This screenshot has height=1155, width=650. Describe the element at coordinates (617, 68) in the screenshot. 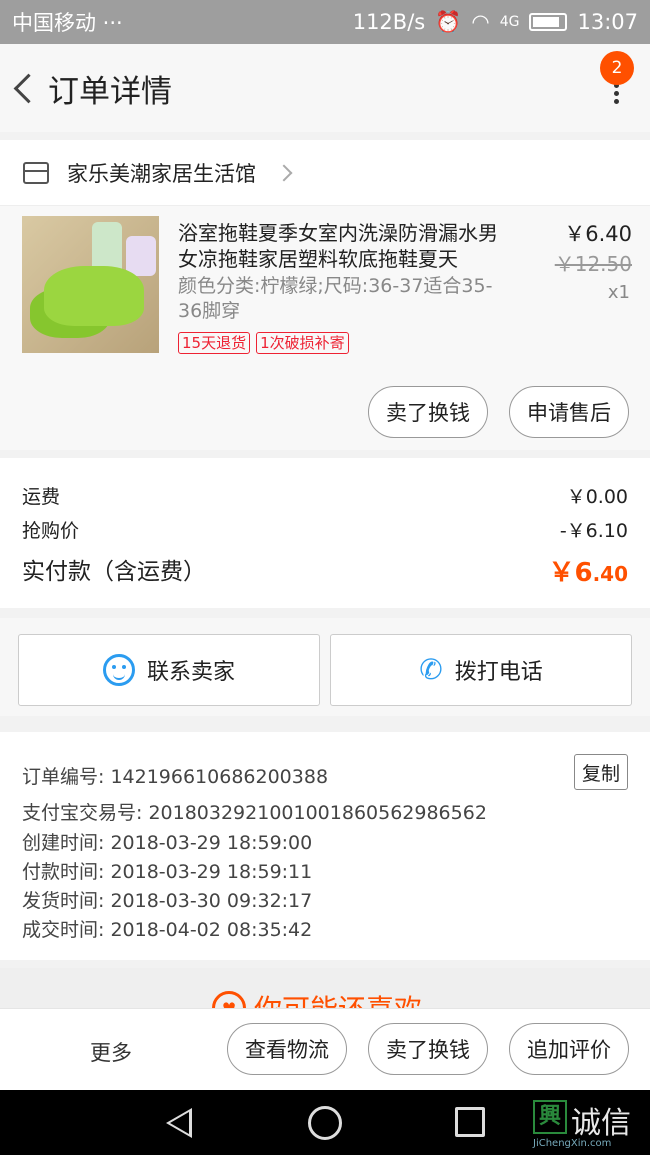

I see `notification-badge: 2` at that location.